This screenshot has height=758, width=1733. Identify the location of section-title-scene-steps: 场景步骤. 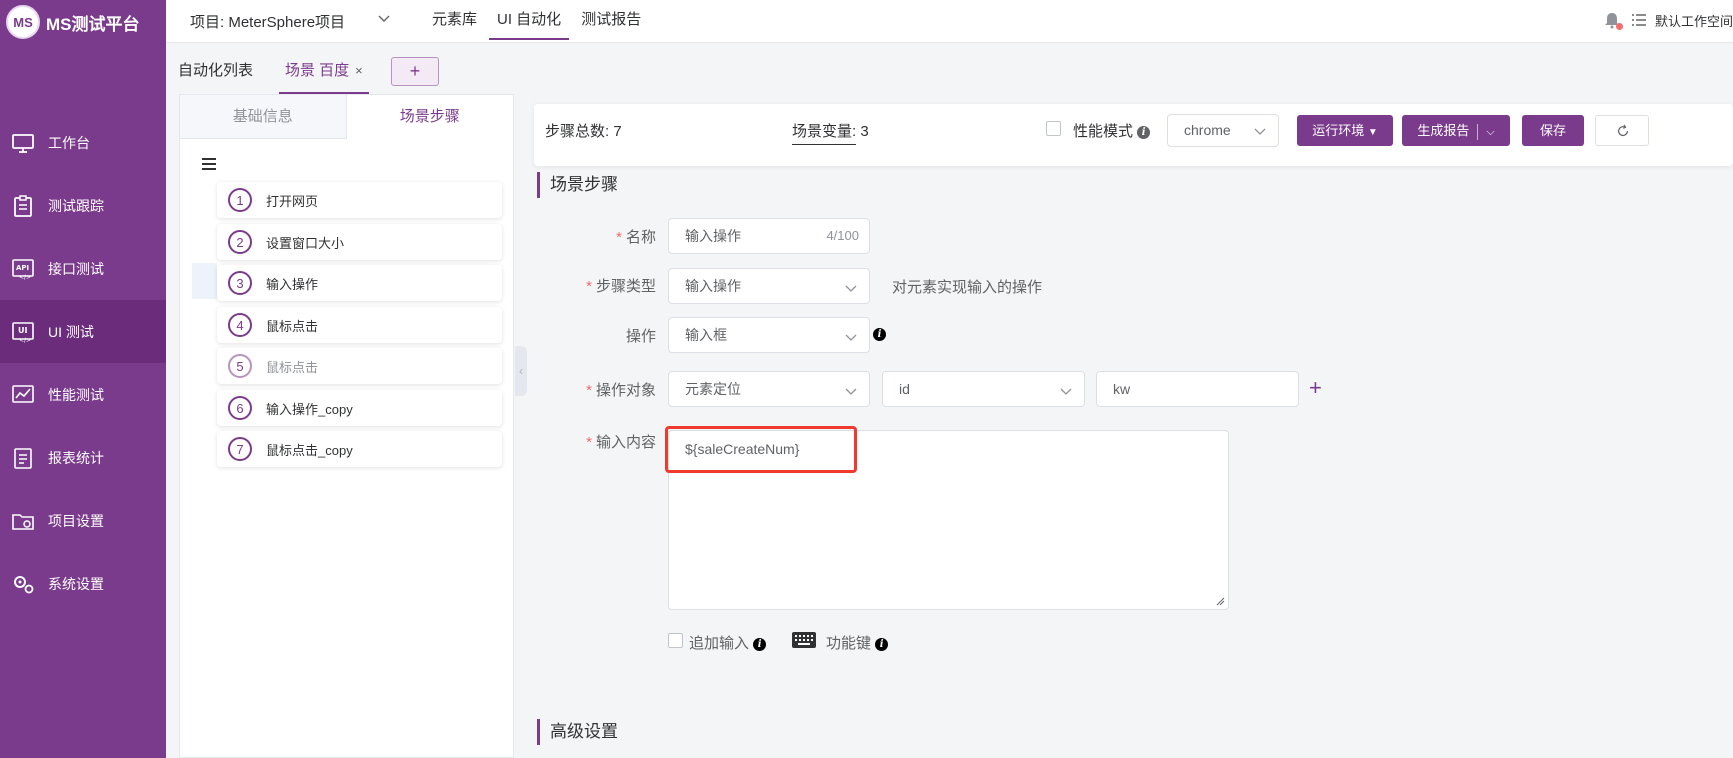
(577, 185).